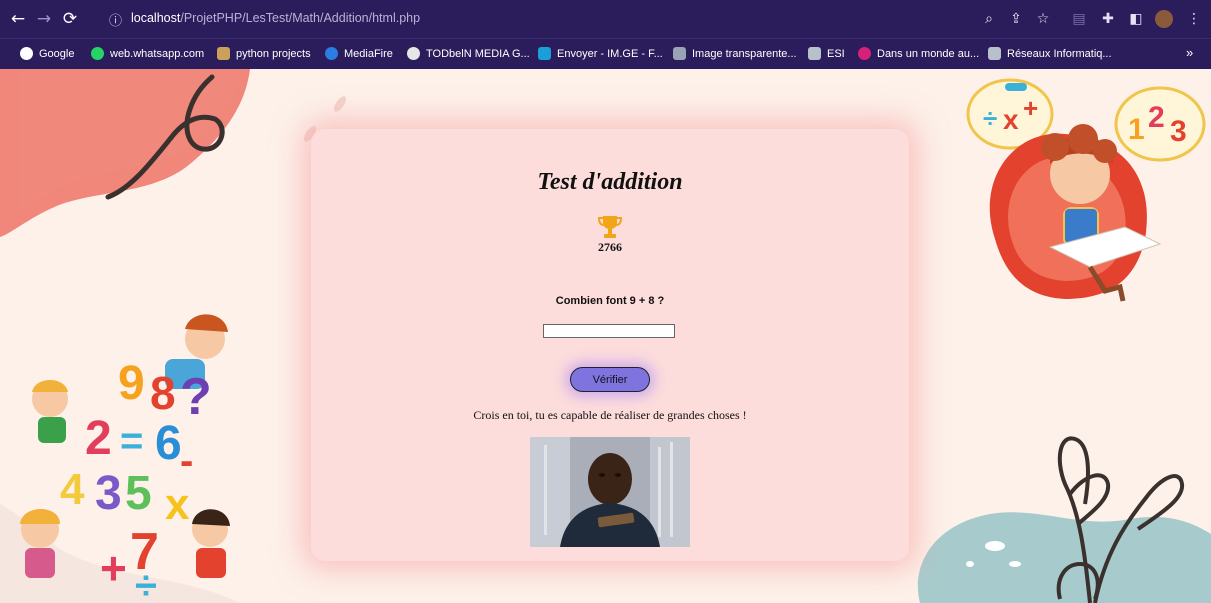  What do you see at coordinates (125, 153) in the screenshot?
I see `decor-blob-topleft` at bounding box center [125, 153].